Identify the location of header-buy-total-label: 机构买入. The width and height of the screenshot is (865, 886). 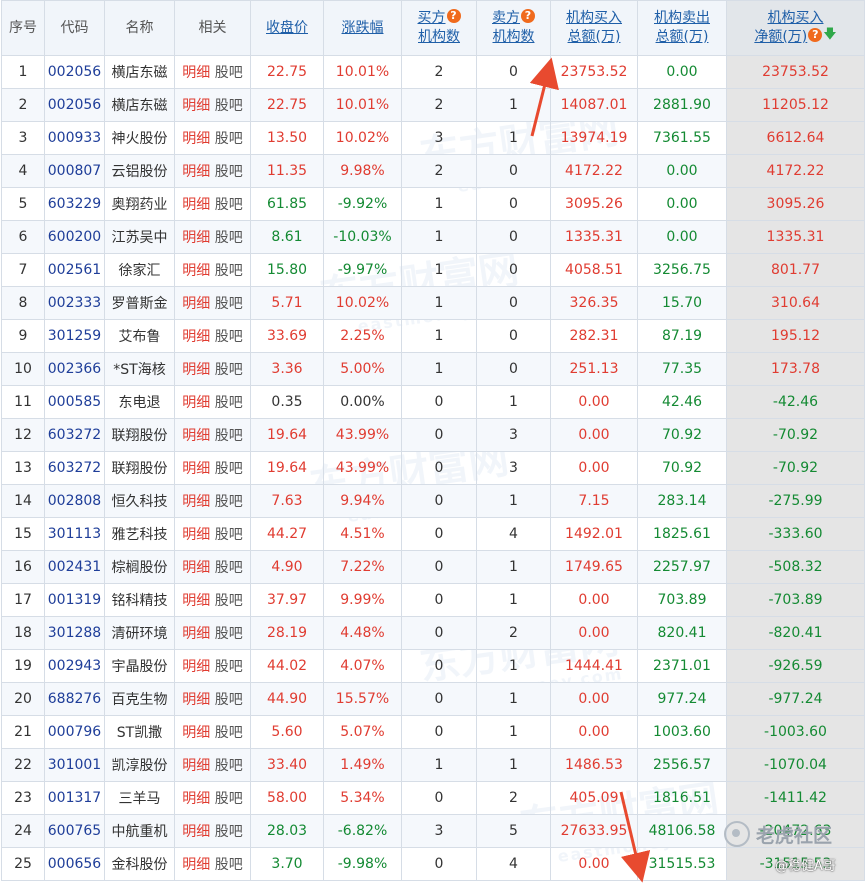
(594, 18).